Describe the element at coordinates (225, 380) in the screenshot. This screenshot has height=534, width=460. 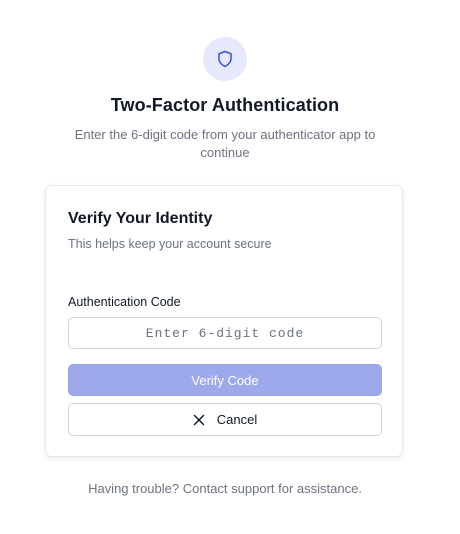
I see `verify-code-button: Verify Code` at that location.